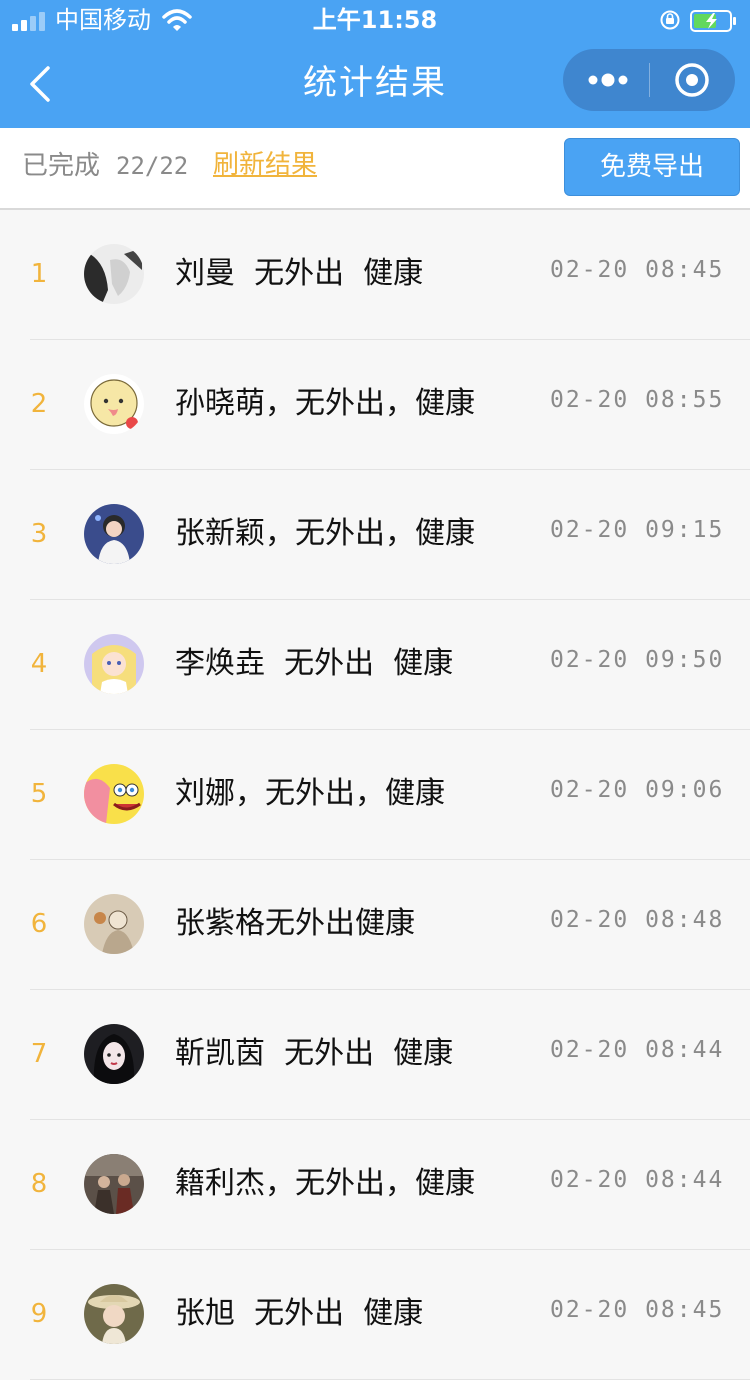 This screenshot has width=750, height=1380. I want to click on row-index: 5, so click(39, 794).